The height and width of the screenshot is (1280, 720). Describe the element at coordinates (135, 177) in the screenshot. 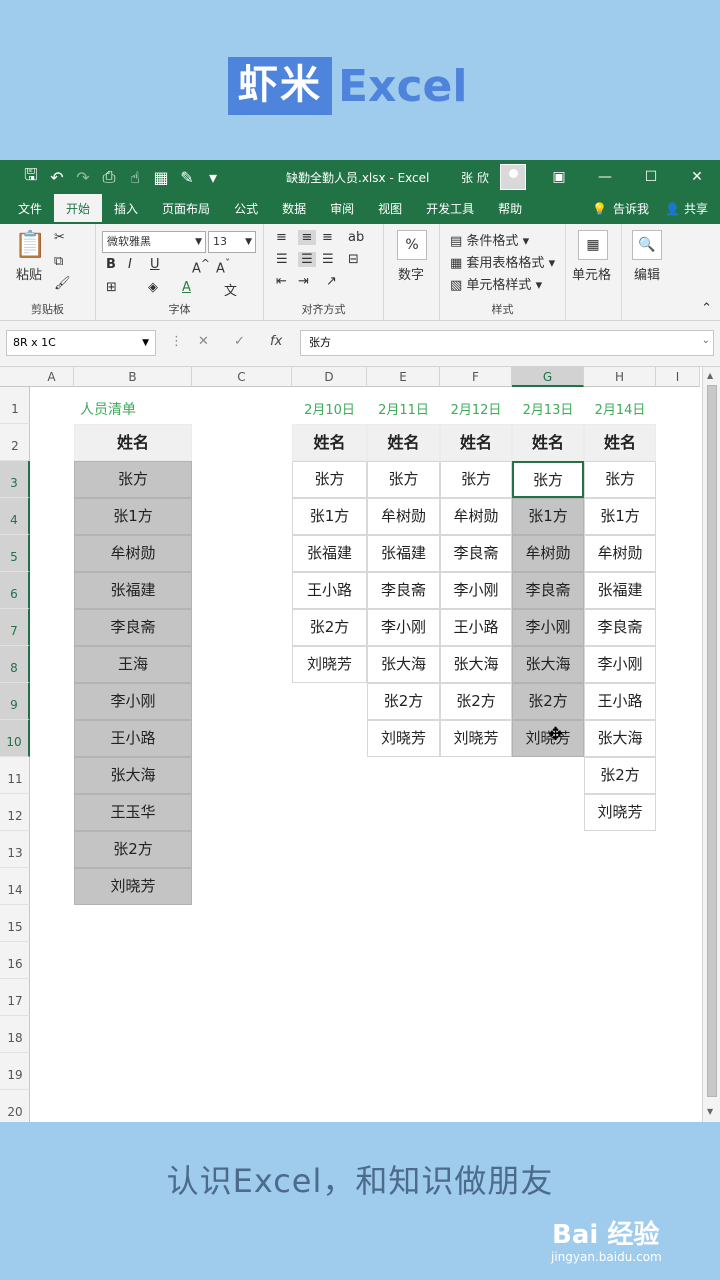

I see `touch-mode-icon: ☝` at that location.